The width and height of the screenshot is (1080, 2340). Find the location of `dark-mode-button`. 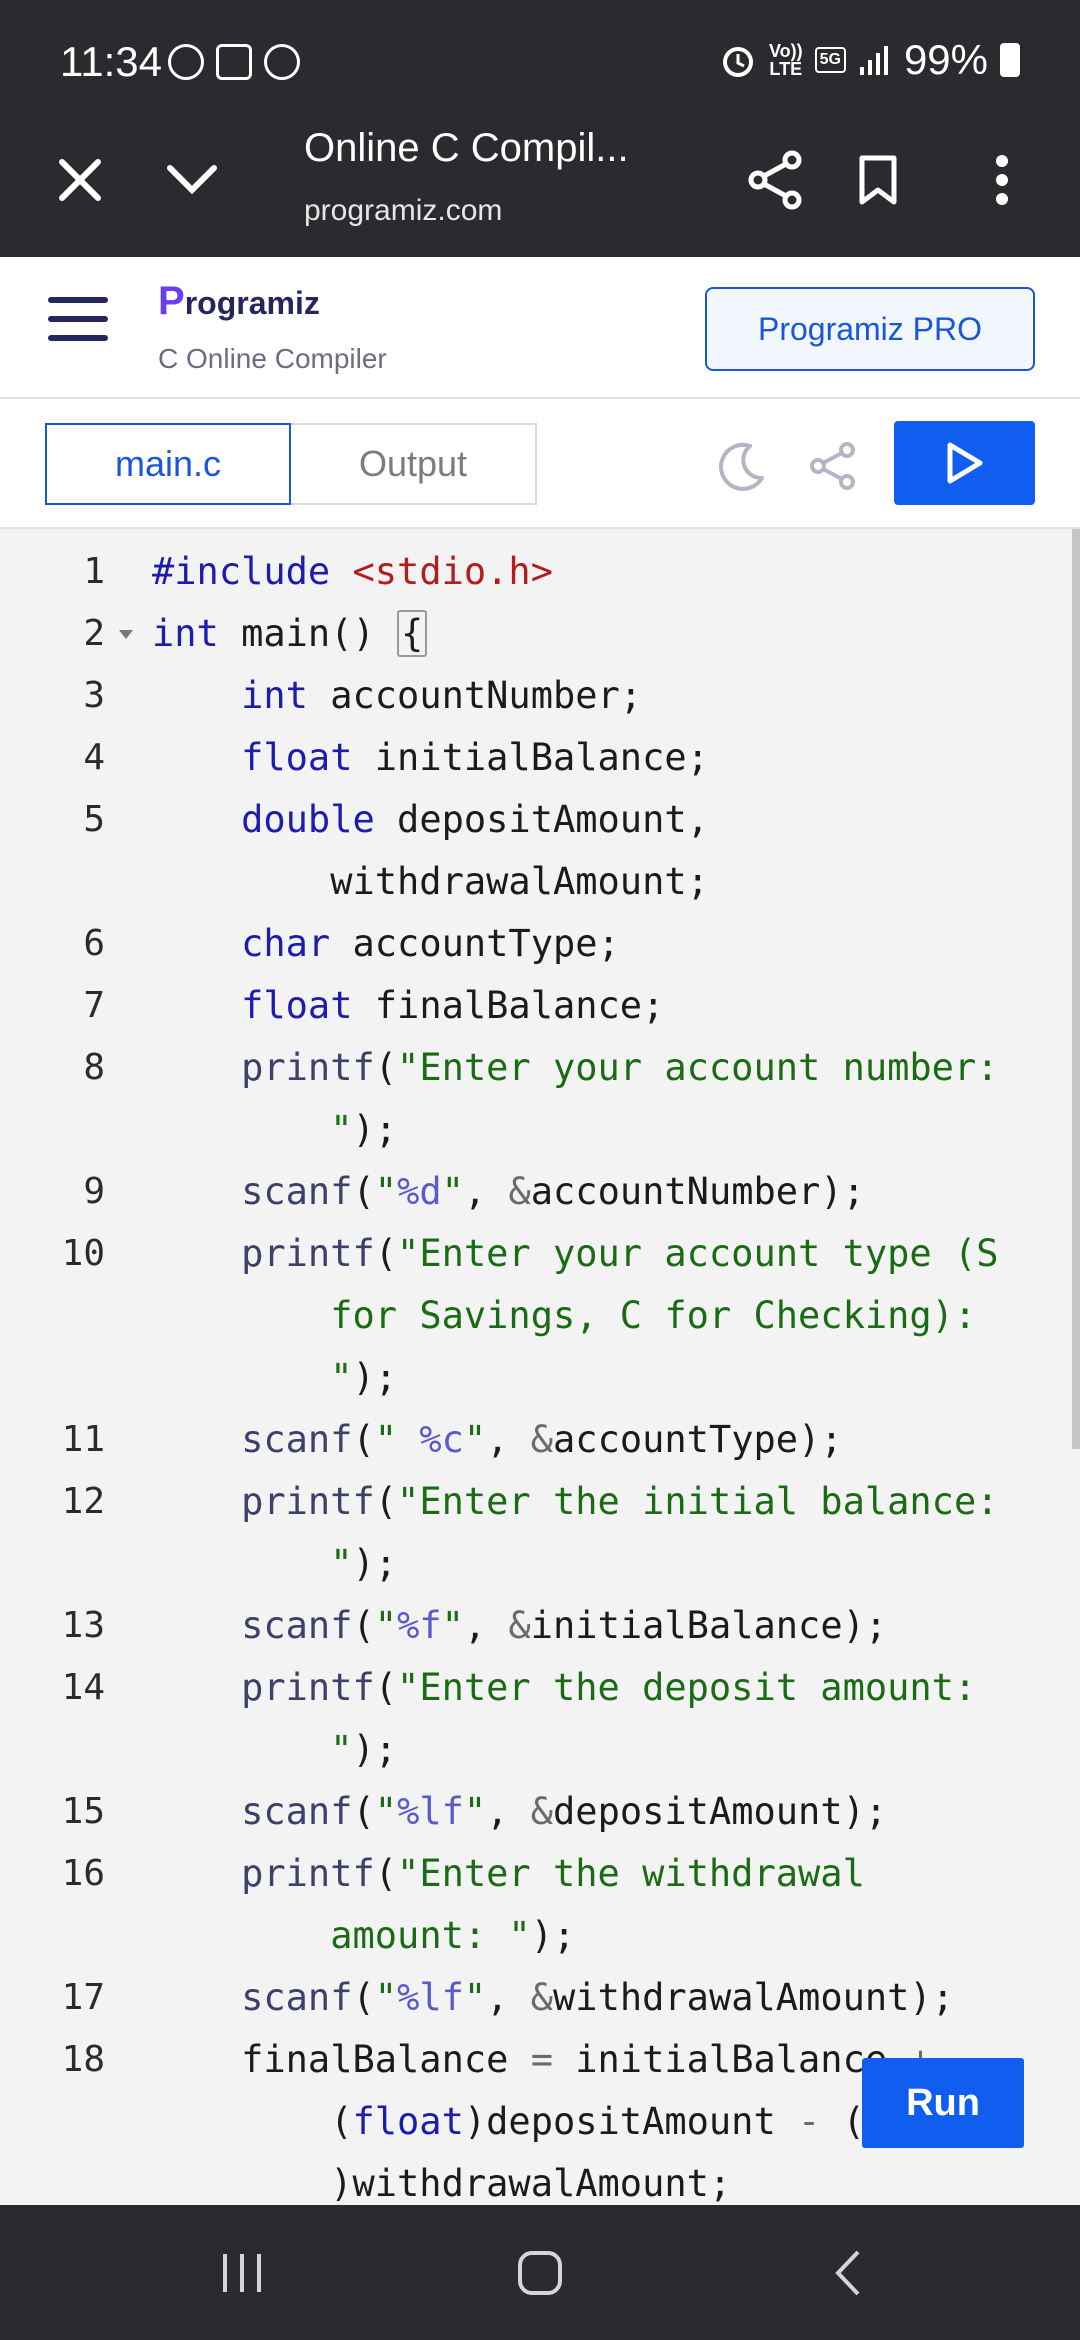

dark-mode-button is located at coordinates (742, 466).